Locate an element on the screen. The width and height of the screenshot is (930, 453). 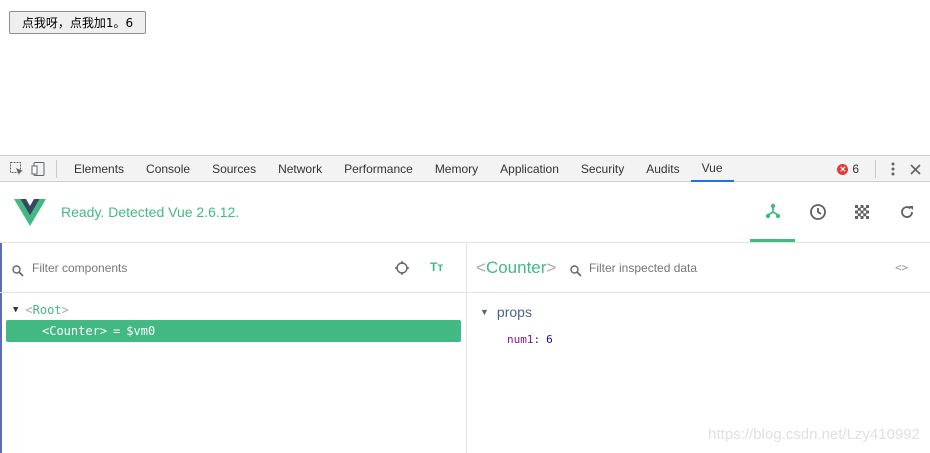
props-section-header: ▼ props is located at coordinates (506, 312).